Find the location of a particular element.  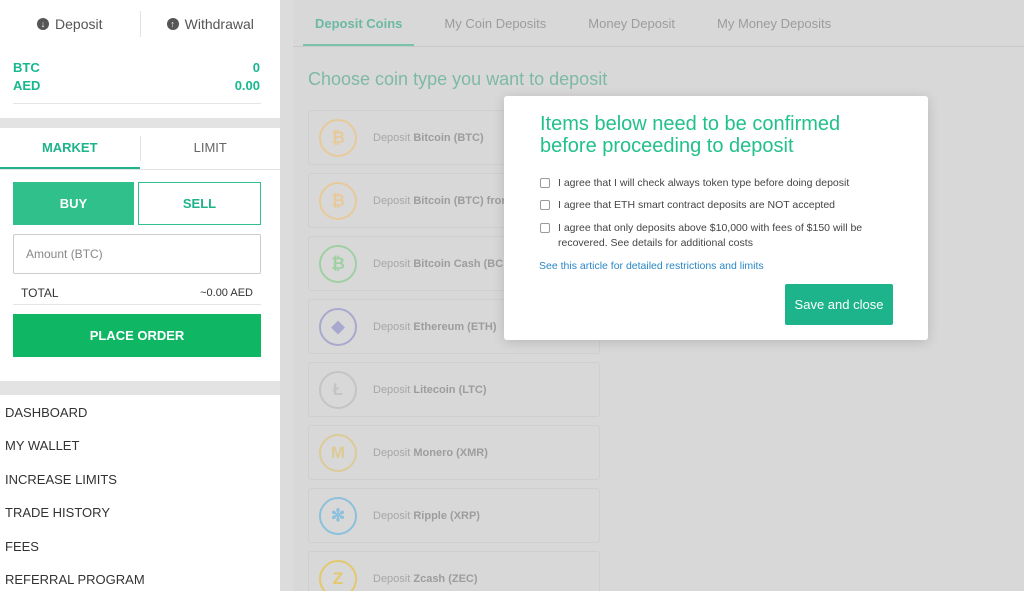

coin-label: Deposit Bitcoin Cash (BCH is located at coordinates (442, 263).